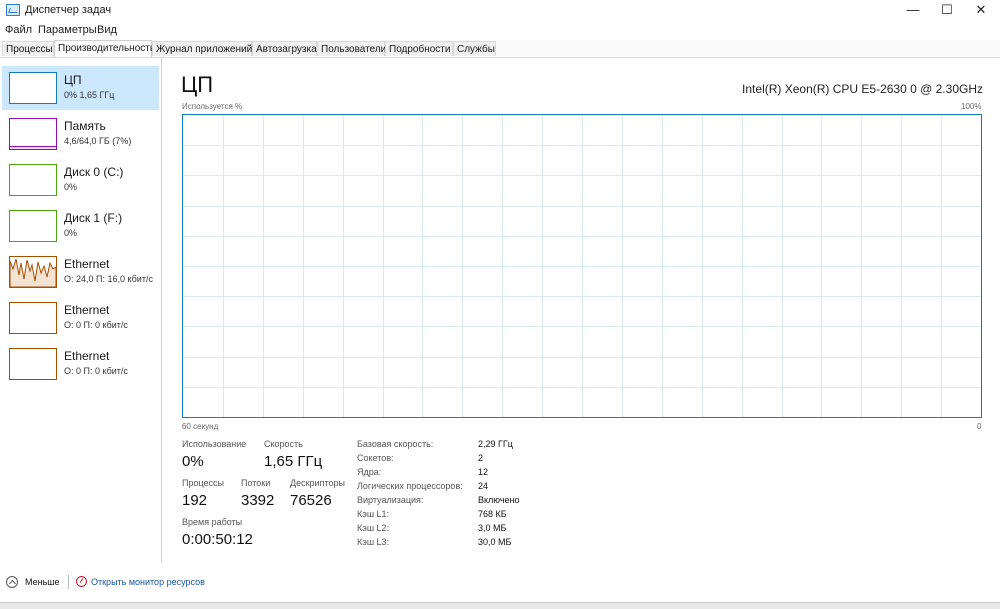 The image size is (1000, 609). I want to click on speed-label: Скорость, so click(283, 444).